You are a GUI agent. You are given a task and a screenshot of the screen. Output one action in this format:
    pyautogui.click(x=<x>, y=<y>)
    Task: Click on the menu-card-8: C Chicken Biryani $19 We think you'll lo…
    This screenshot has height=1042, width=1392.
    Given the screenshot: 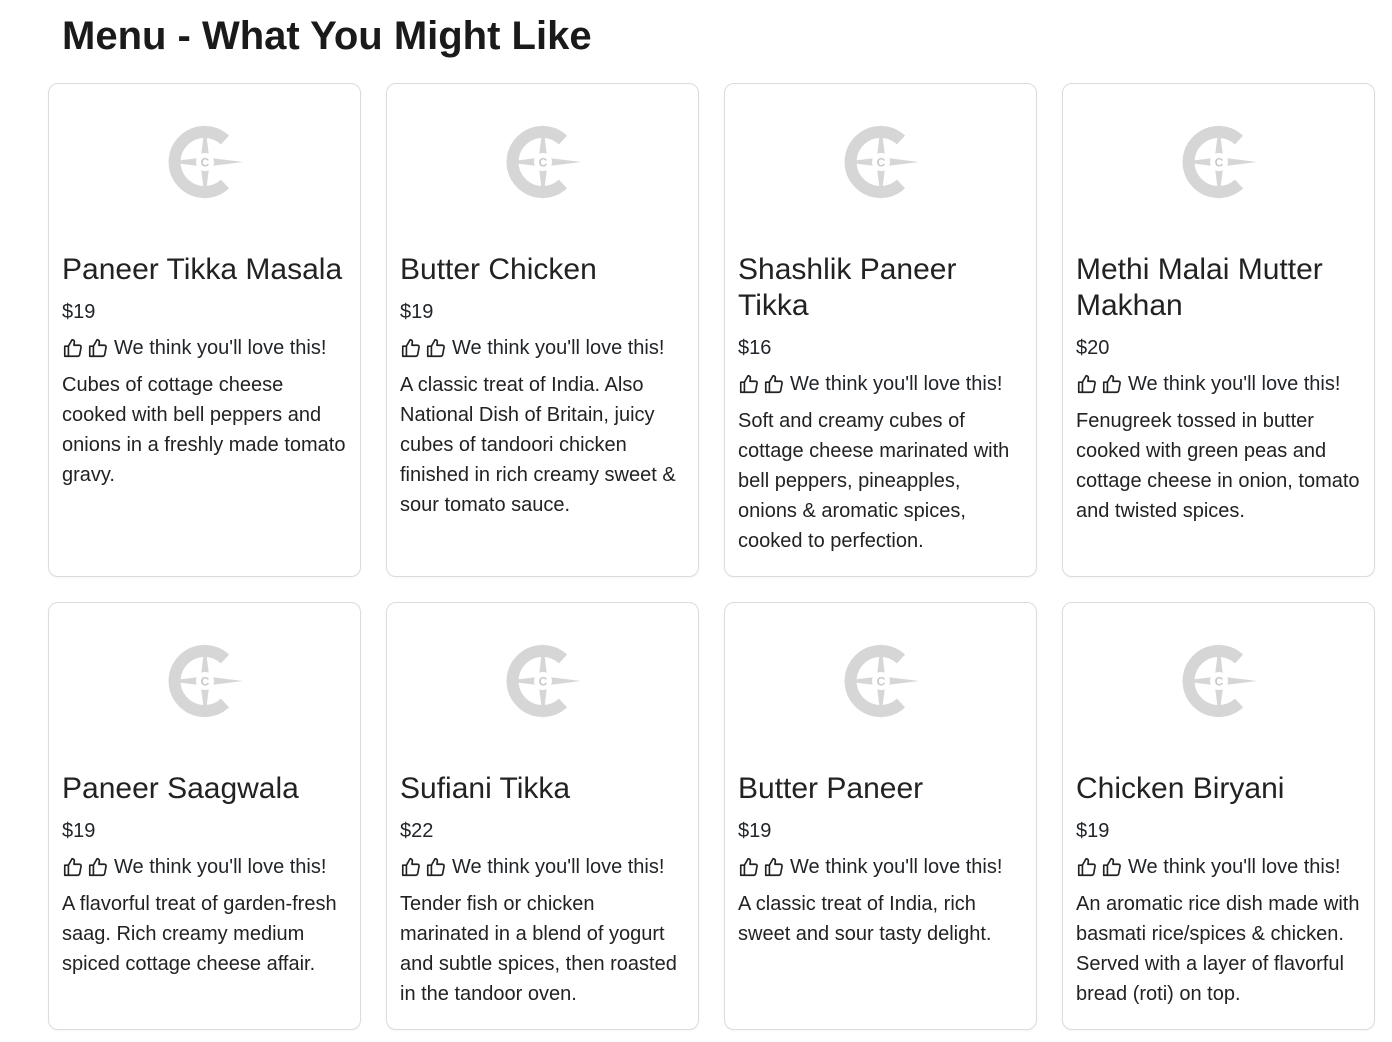 What is the action you would take?
    pyautogui.click(x=1218, y=816)
    